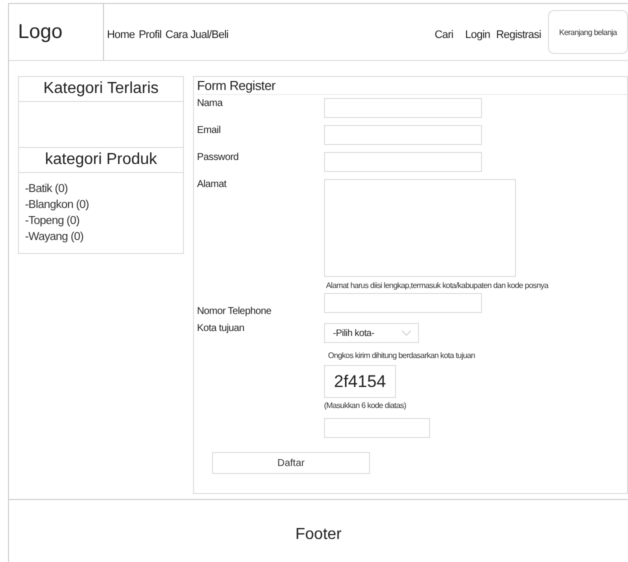 The width and height of the screenshot is (628, 562). What do you see at coordinates (518, 35) in the screenshot?
I see `nav-link: Registrasi` at bounding box center [518, 35].